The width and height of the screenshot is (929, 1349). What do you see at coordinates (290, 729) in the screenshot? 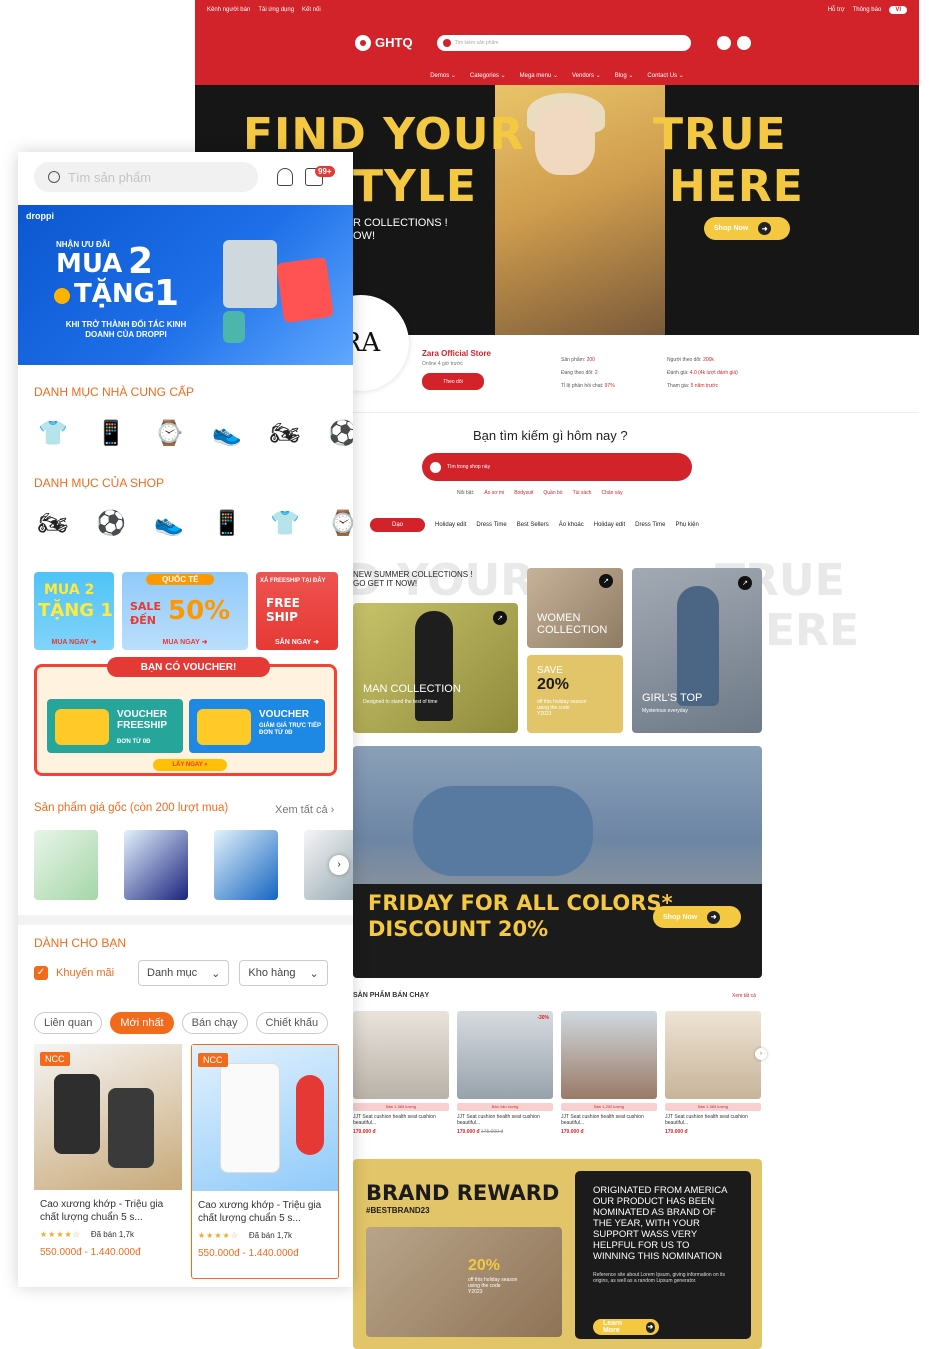
I see `voucher-discount-sub: GIẢM GIÁ TRỰC TIẾP ĐƠN TỪ 0Đ` at bounding box center [290, 729].